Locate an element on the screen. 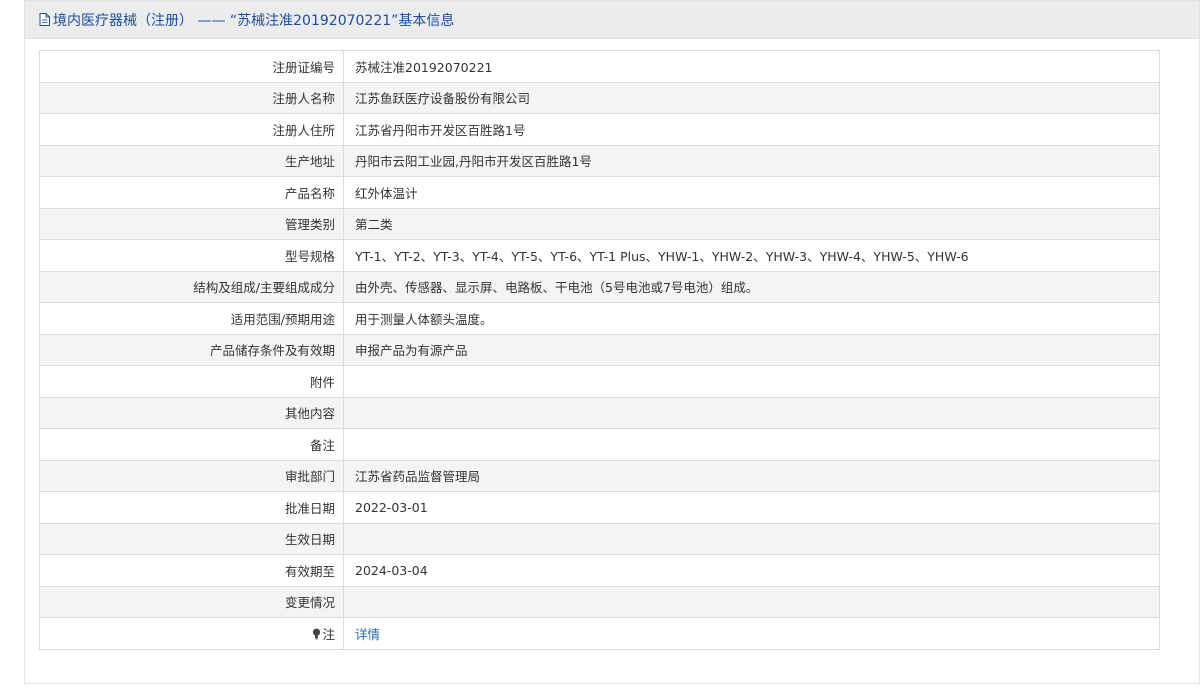 The width and height of the screenshot is (1200, 688). note-value-cell: 详情 is located at coordinates (751, 633).